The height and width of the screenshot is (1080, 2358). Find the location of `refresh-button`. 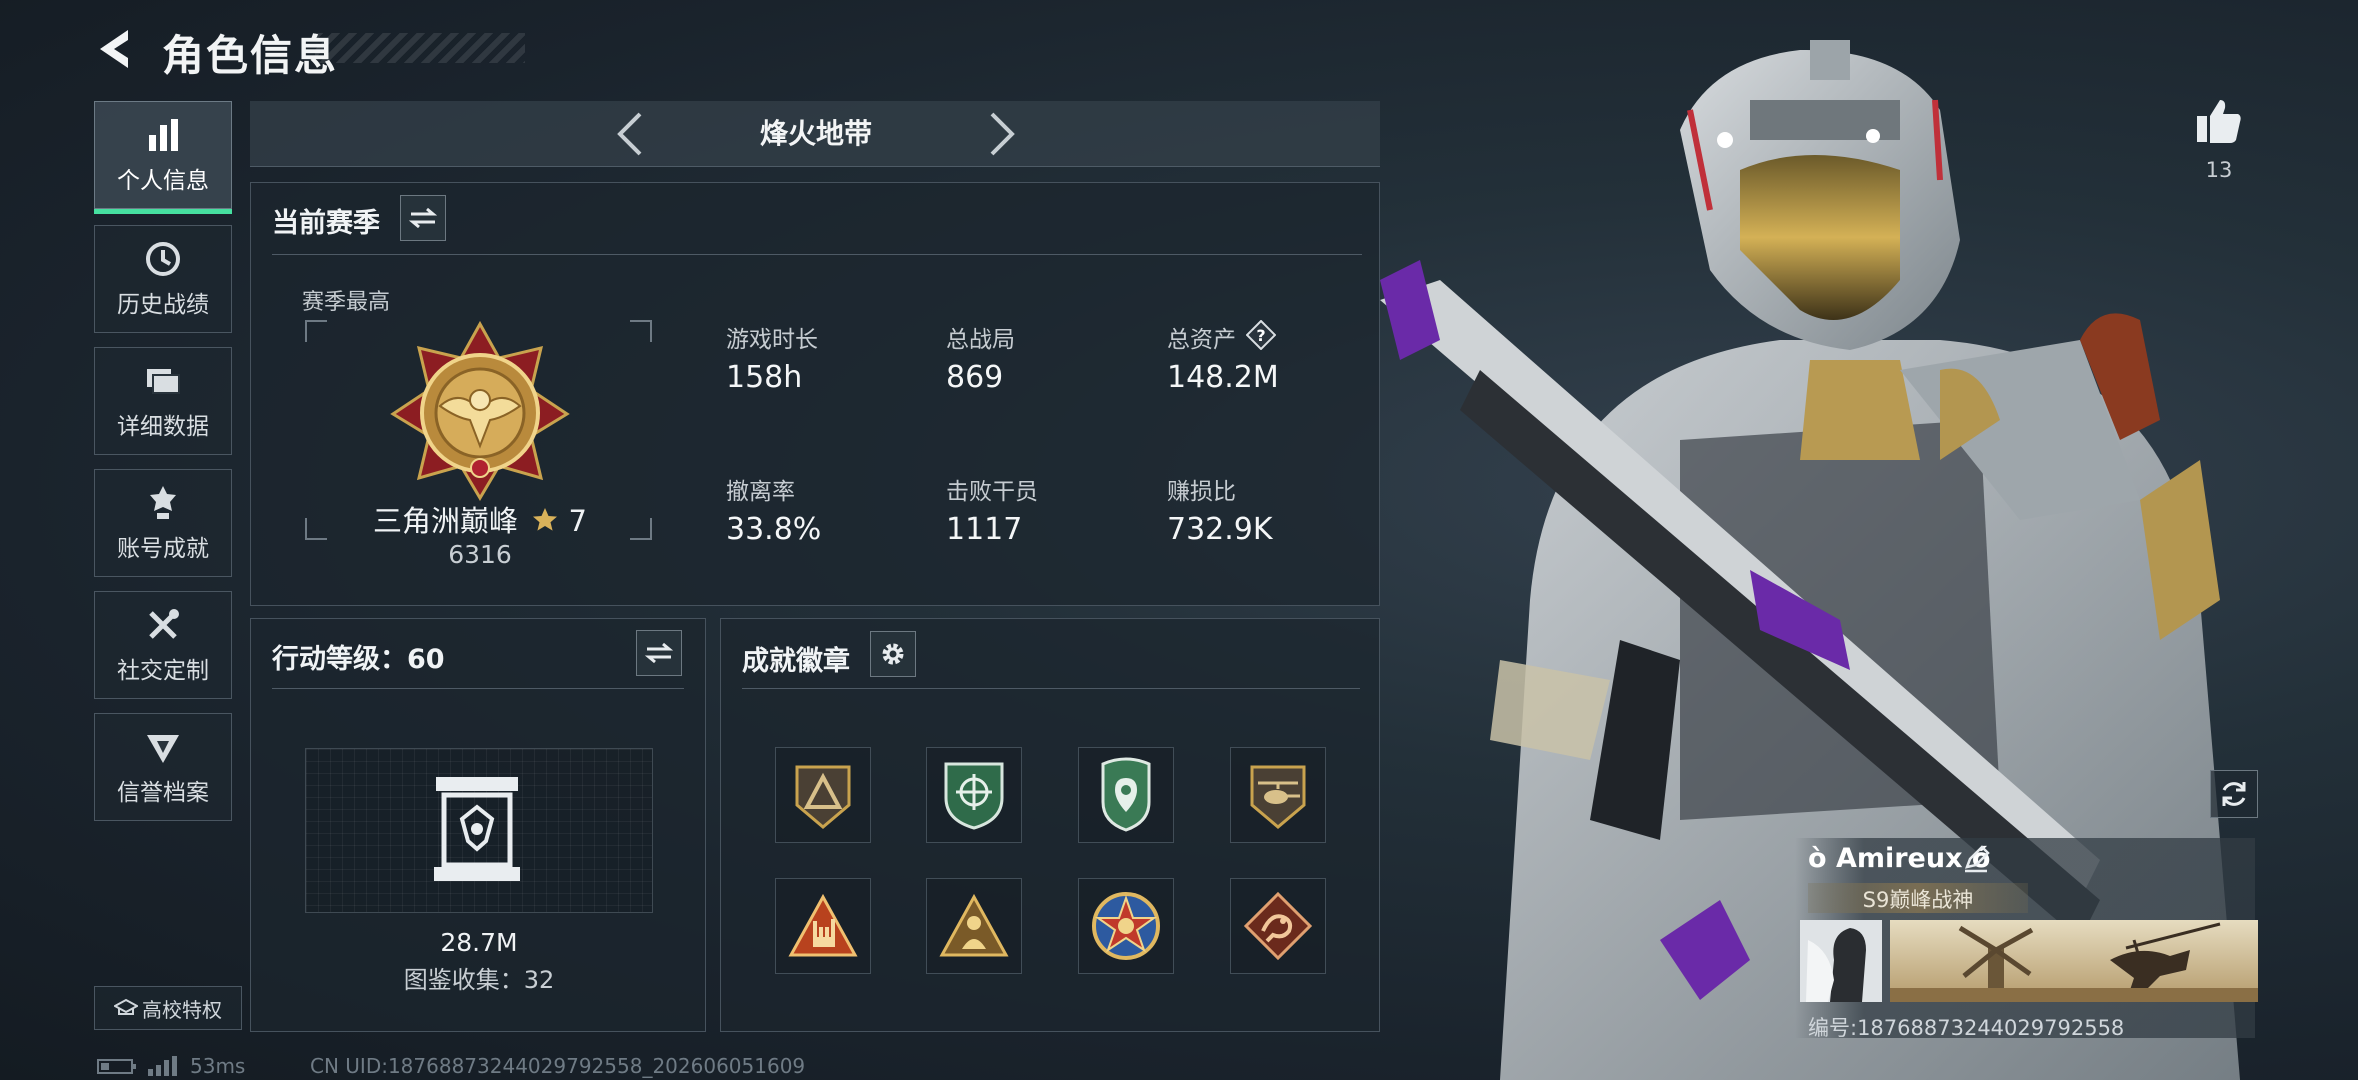

refresh-button is located at coordinates (2234, 794).